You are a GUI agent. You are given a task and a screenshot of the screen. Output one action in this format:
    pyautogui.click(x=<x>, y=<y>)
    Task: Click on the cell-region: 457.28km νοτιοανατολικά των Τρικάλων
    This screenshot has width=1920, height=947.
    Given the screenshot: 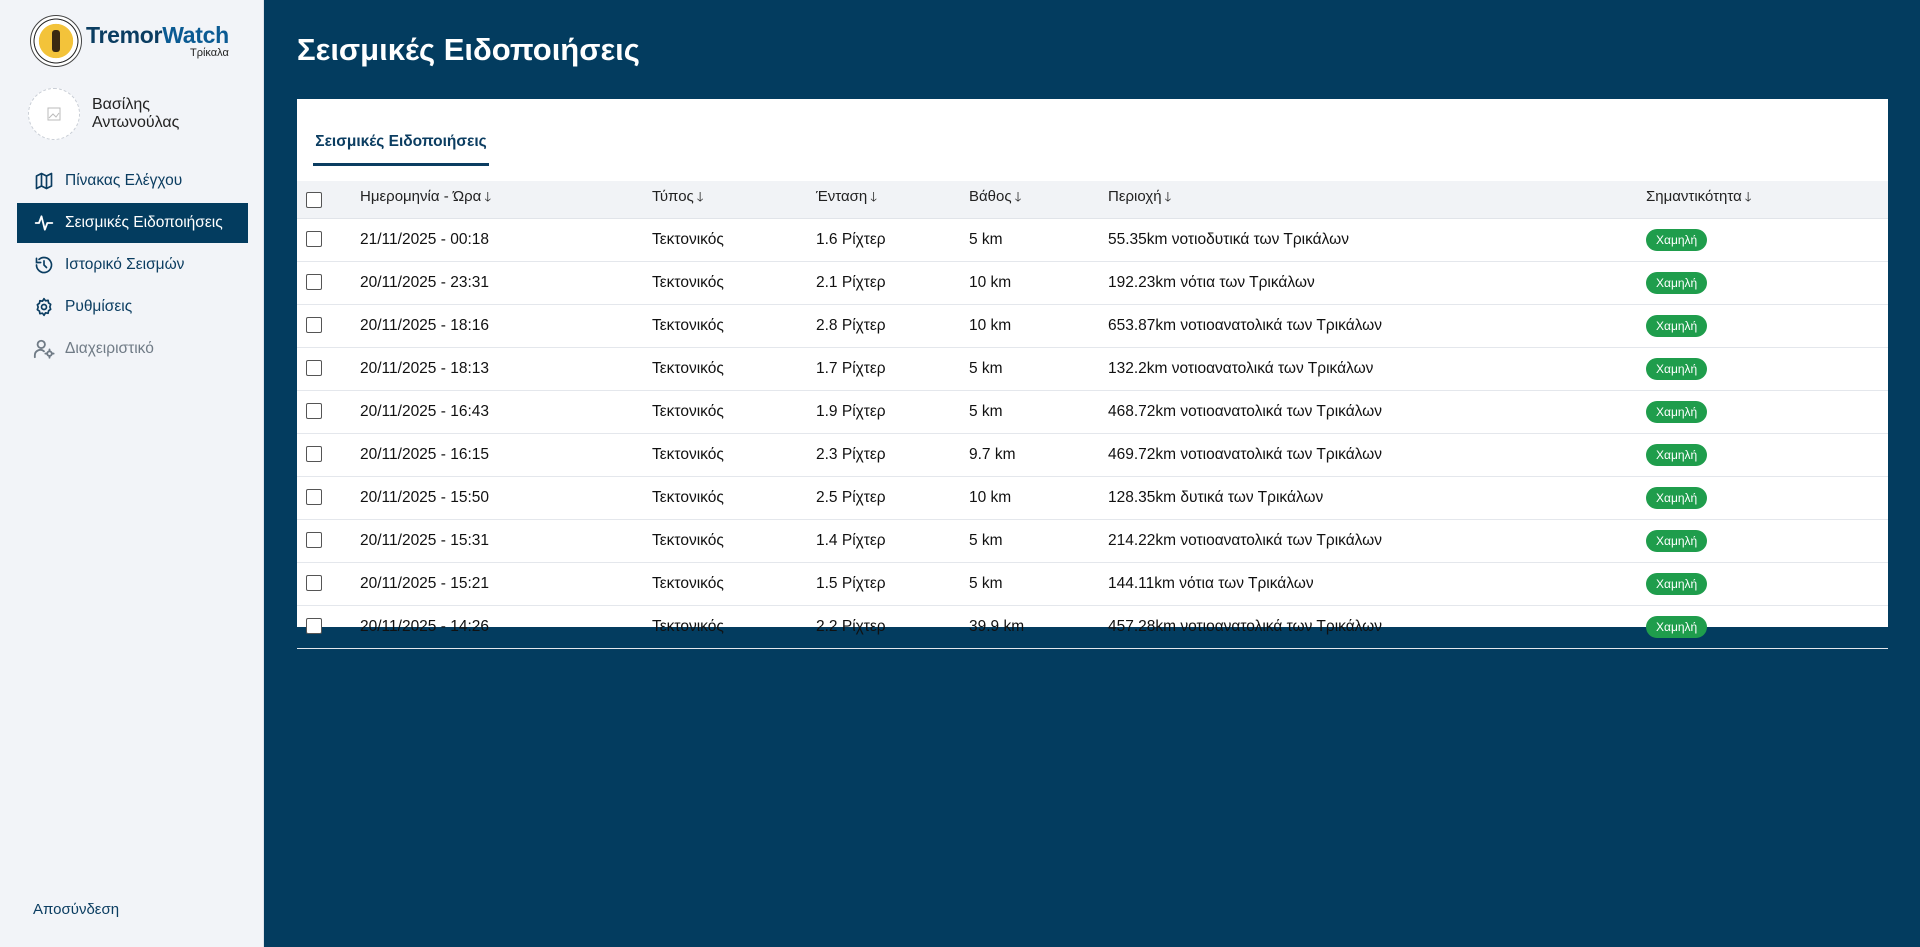 What is the action you would take?
    pyautogui.click(x=1376, y=627)
    